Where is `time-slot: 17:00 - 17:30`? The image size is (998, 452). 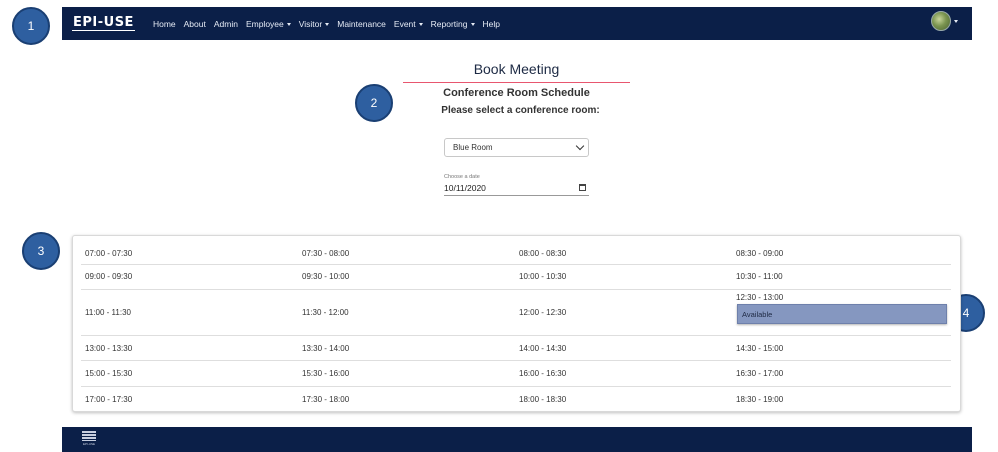 time-slot: 17:00 - 17:30 is located at coordinates (108, 399).